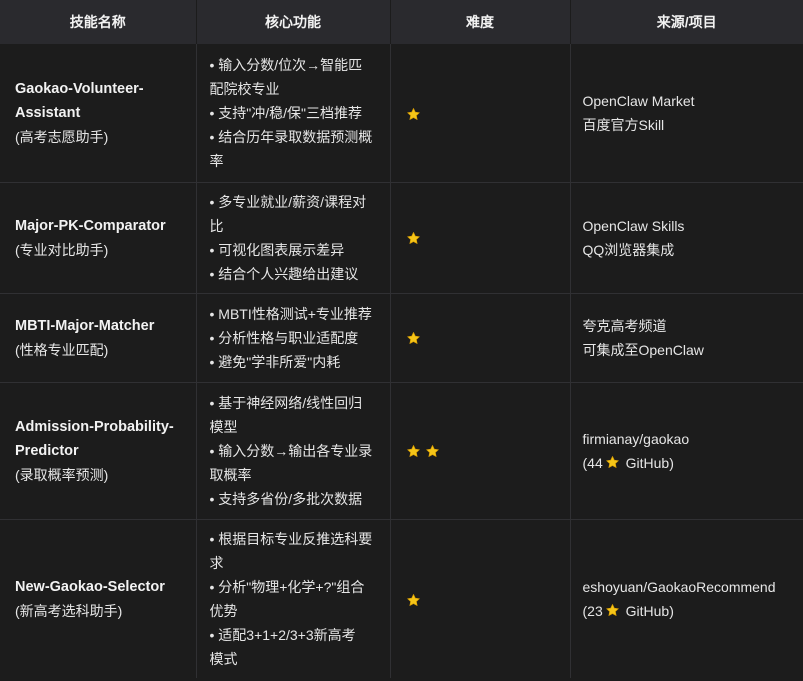 The image size is (803, 681). I want to click on source-cell: firmianay/gaokao (44 GitHub), so click(686, 450).